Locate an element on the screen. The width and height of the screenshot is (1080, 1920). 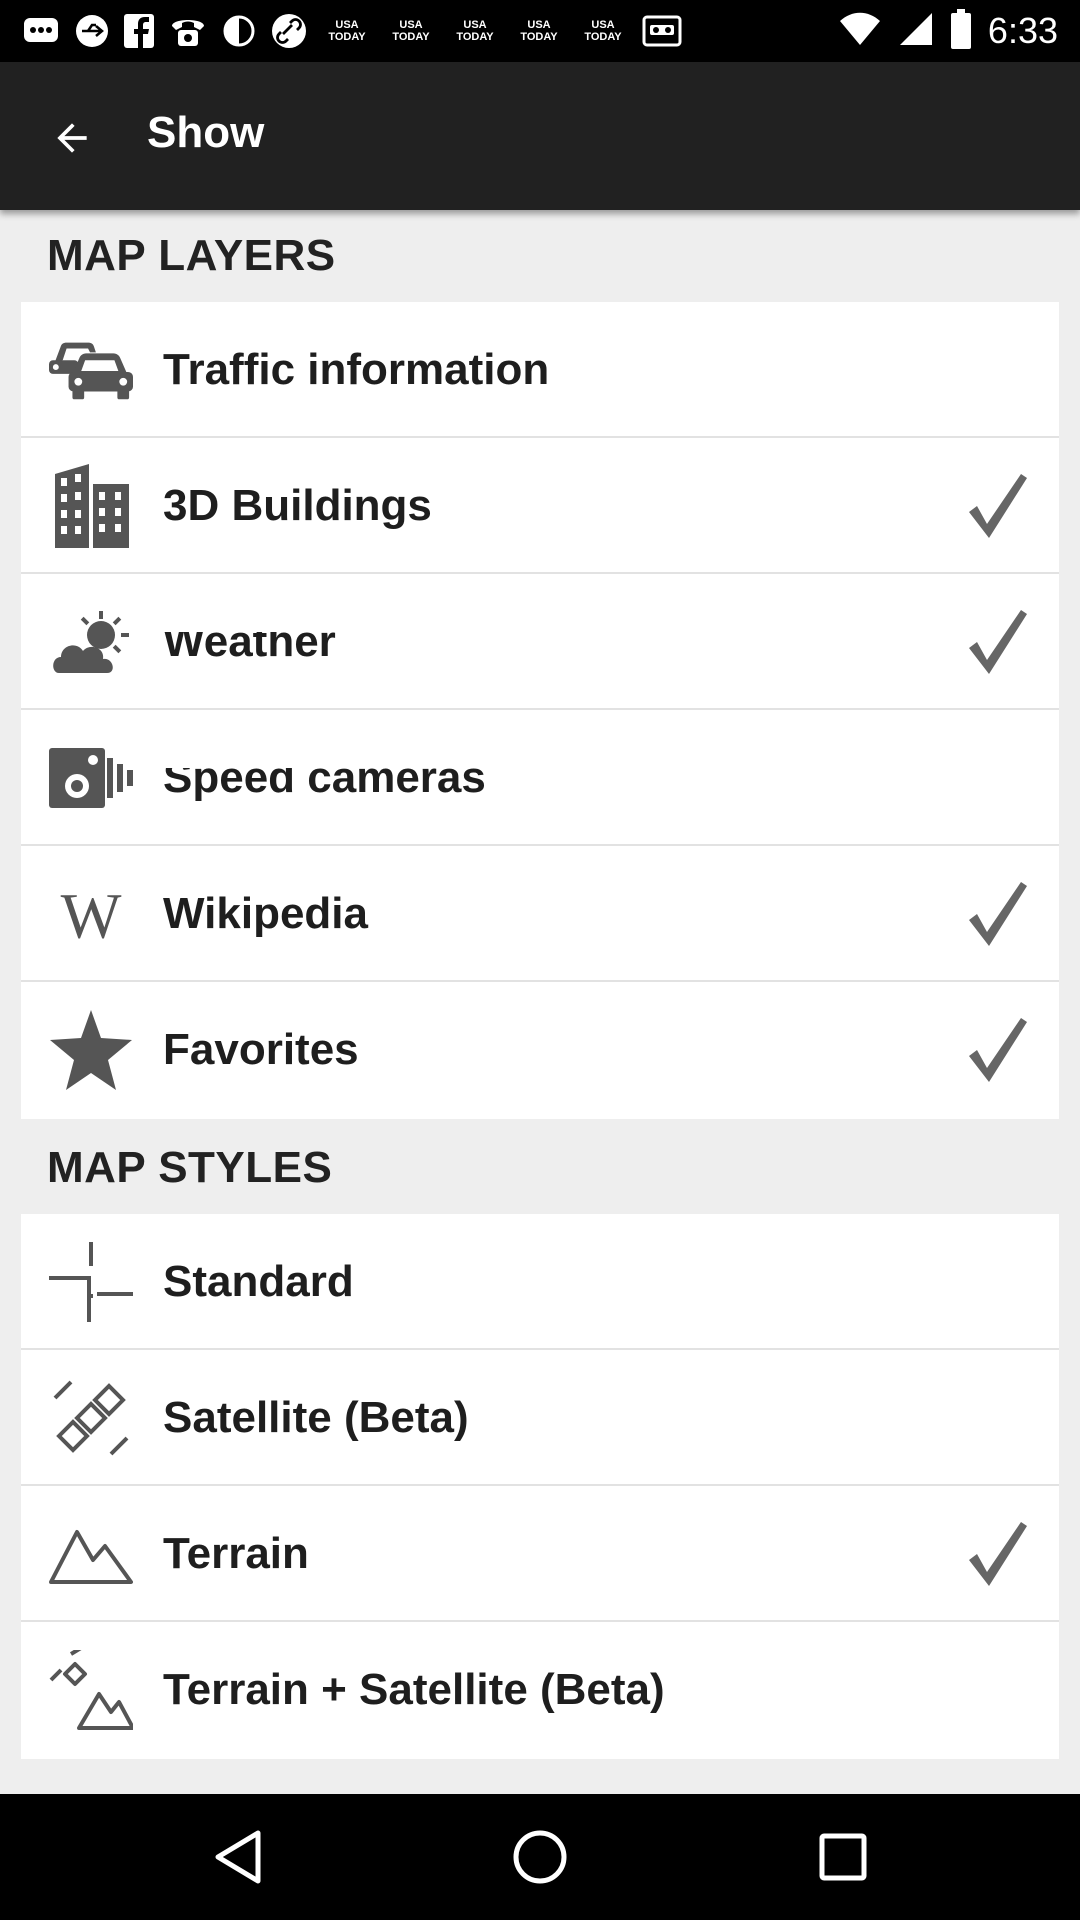
buildings-icon is located at coordinates (91, 506).